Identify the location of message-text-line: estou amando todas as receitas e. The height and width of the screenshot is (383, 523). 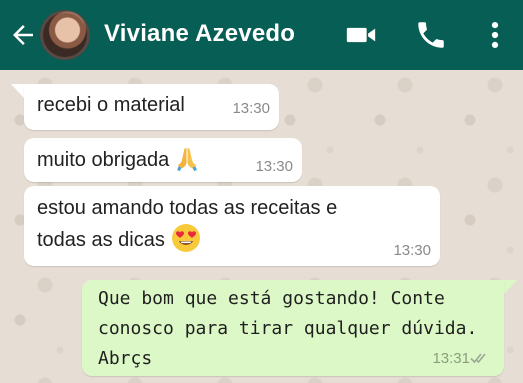
(187, 208).